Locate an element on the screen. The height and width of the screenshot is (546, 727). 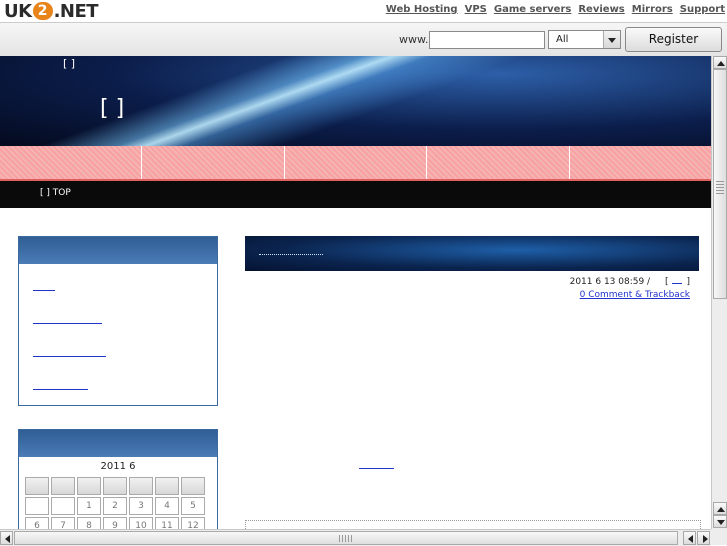
link-vps: VPS is located at coordinates (476, 9).